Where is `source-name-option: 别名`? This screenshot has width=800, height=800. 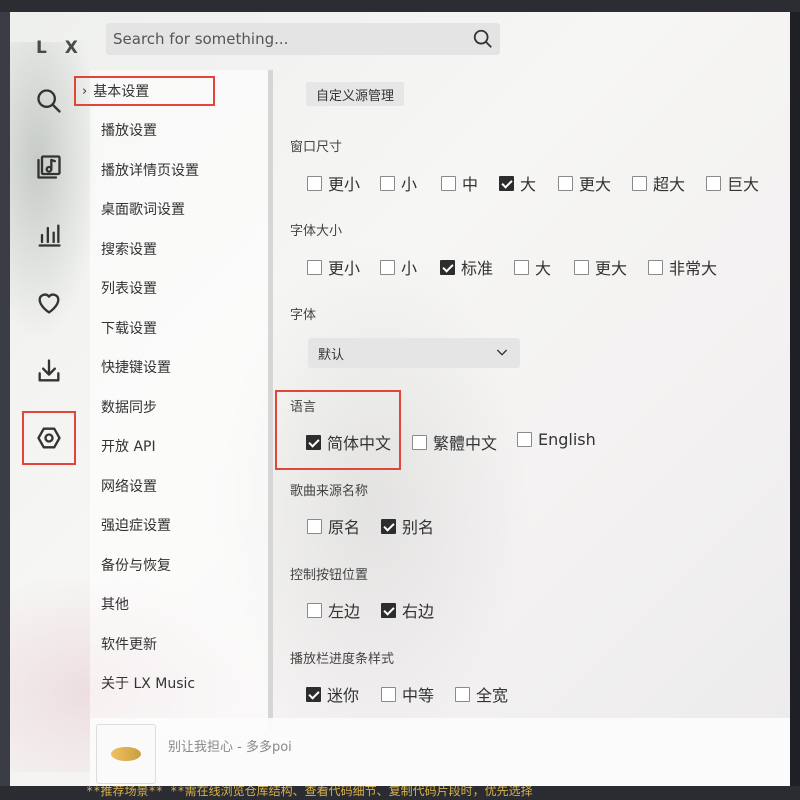 source-name-option: 别名 is located at coordinates (407, 526).